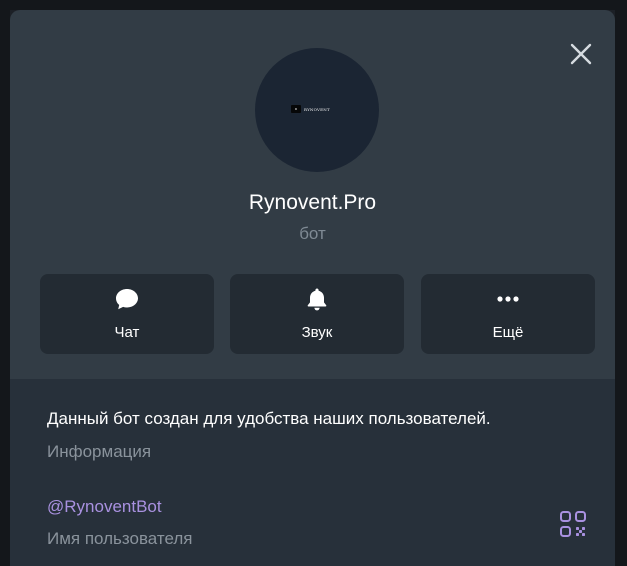  Describe the element at coordinates (99, 451) in the screenshot. I see `description-caption: Информация` at that location.